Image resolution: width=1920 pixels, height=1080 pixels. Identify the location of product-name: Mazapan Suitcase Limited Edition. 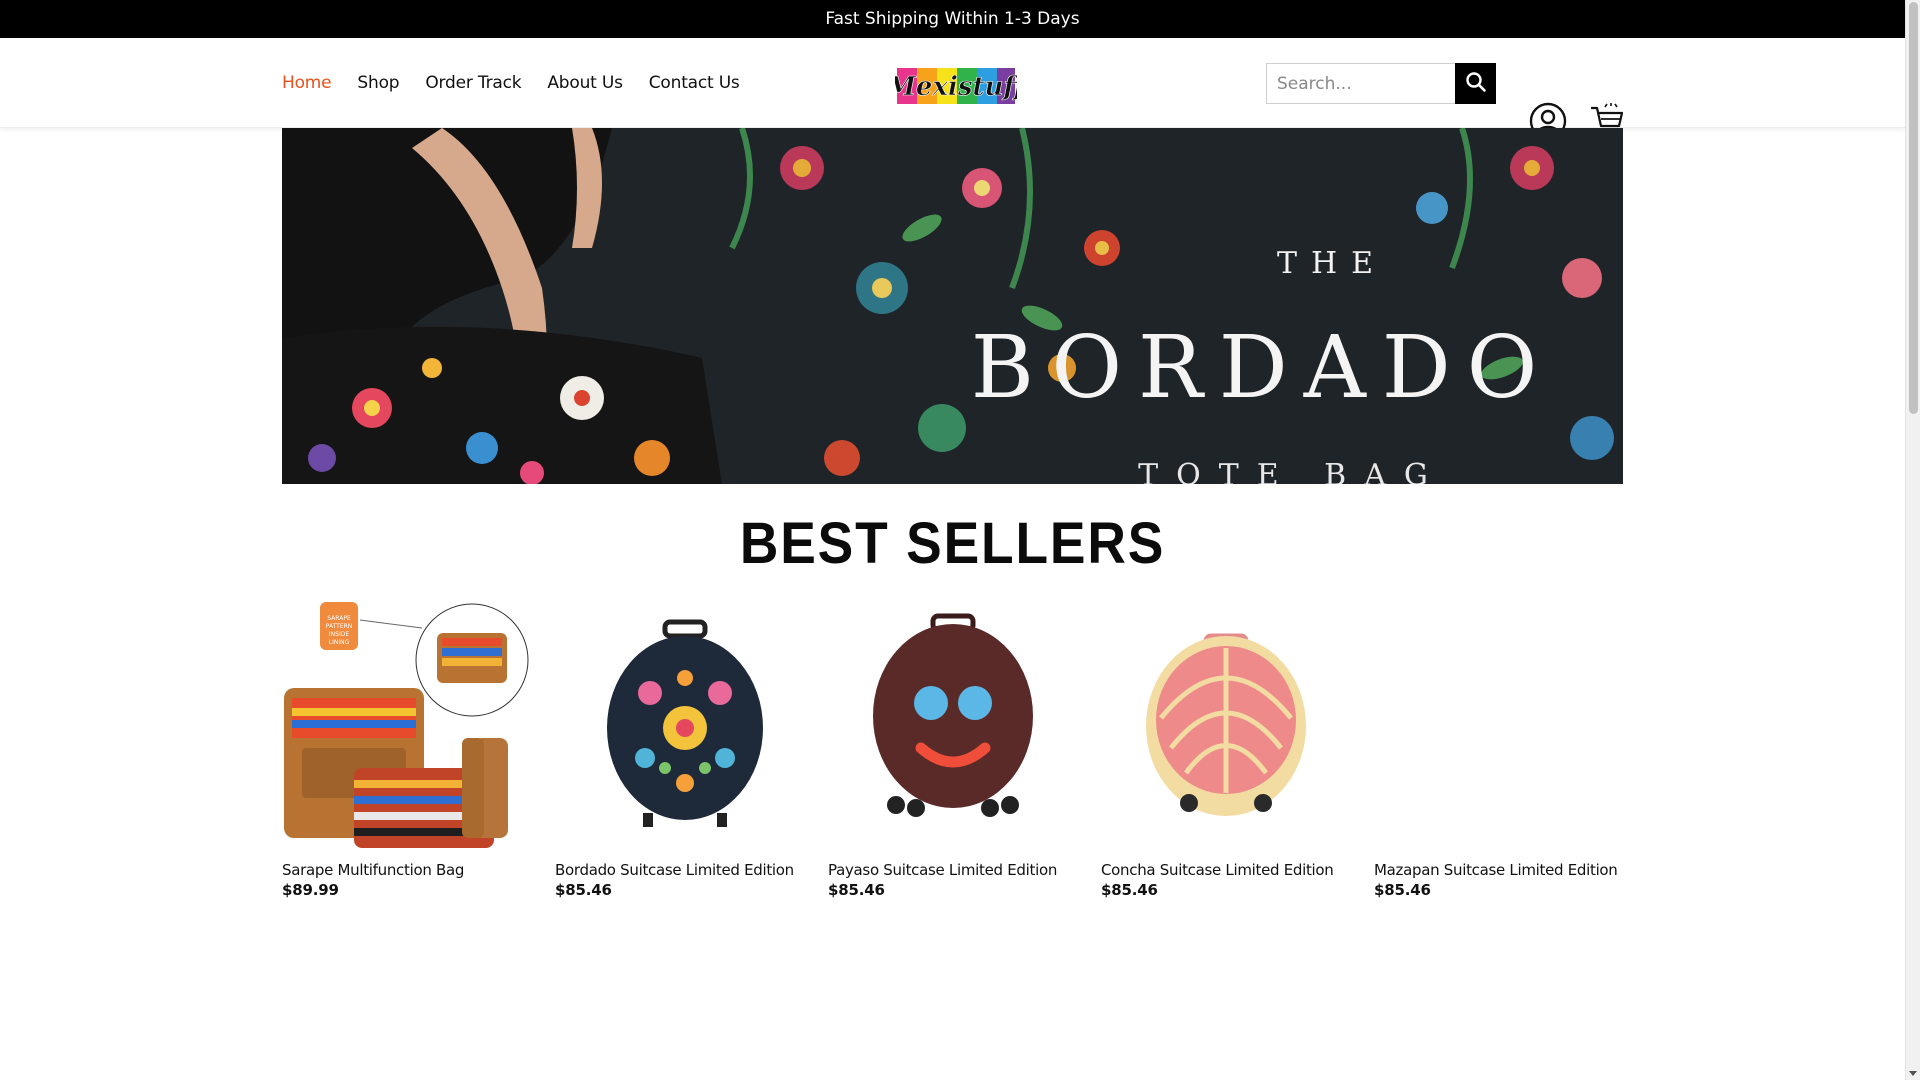
(1498, 870).